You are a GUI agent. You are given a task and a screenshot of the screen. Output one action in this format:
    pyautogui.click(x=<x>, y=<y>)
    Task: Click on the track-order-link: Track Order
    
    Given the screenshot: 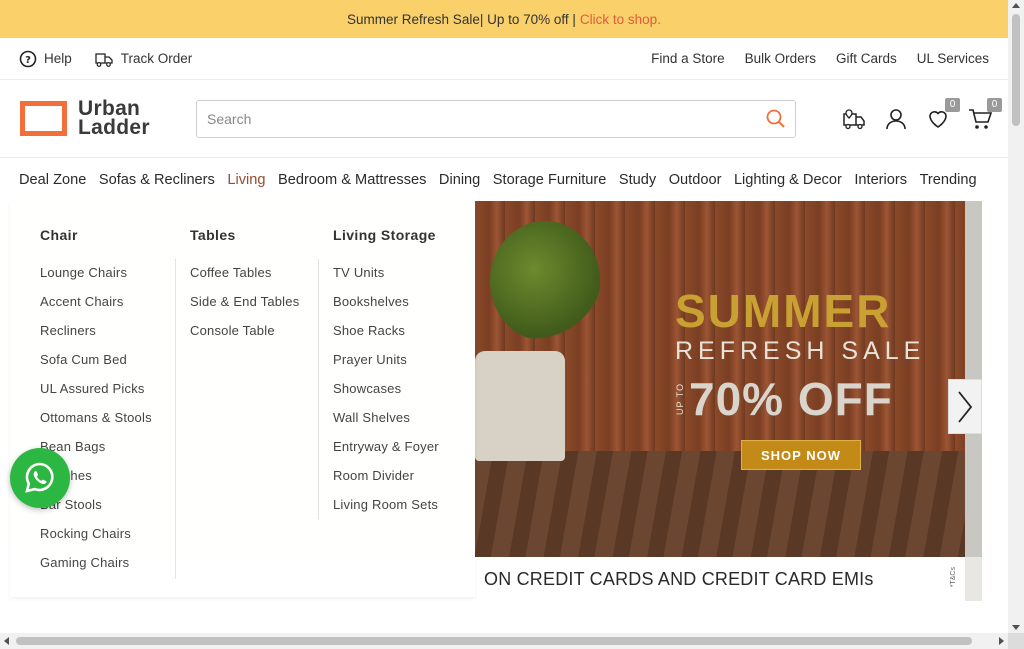 What is the action you would take?
    pyautogui.click(x=143, y=59)
    